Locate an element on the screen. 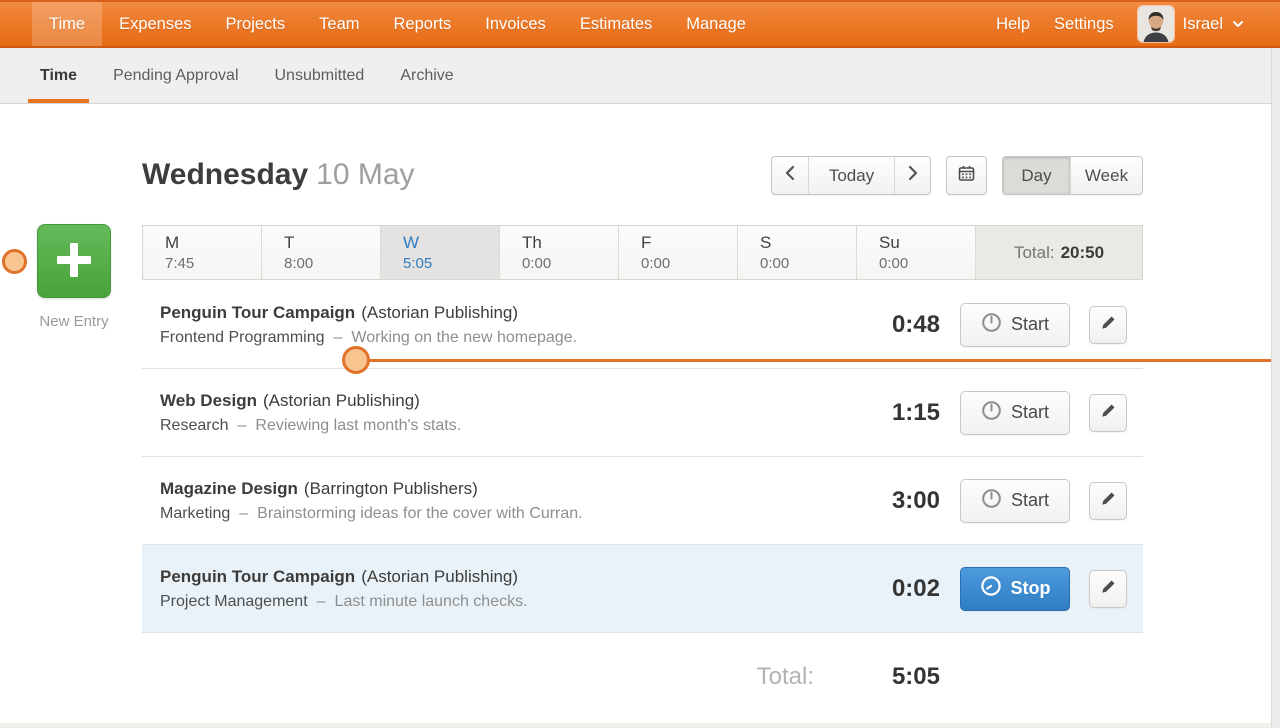  day-letter: M is located at coordinates (172, 242).